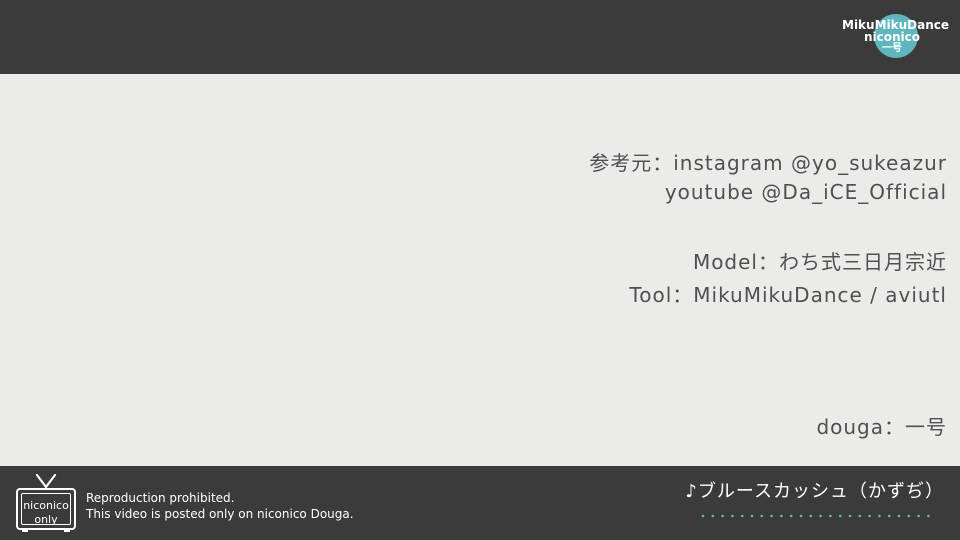 The width and height of the screenshot is (960, 540). What do you see at coordinates (805, 192) in the screenshot?
I see `credit-reference-youtube: youtube @Da_iCE_Official` at bounding box center [805, 192].